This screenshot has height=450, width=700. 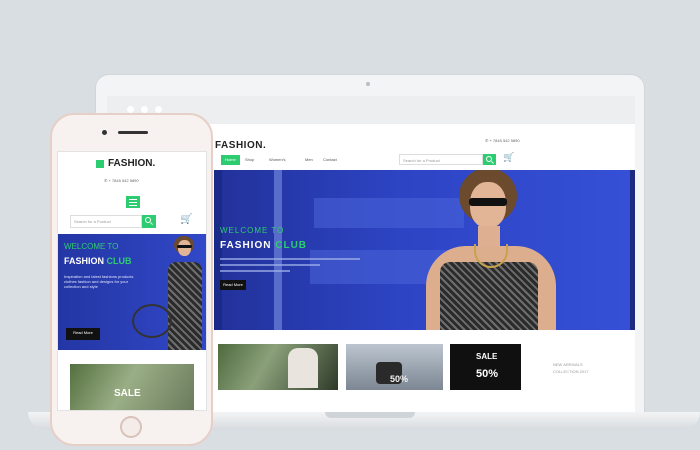 What do you see at coordinates (632, 250) in the screenshot?
I see `hero-side-strip` at bounding box center [632, 250].